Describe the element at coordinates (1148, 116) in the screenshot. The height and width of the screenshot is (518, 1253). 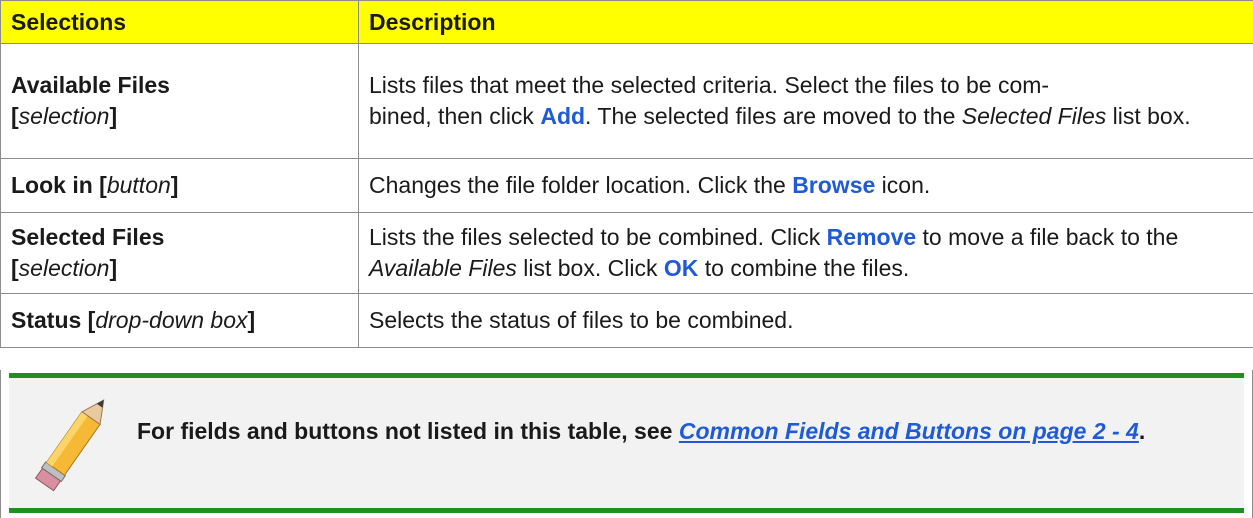
I see `description-text: list box.` at that location.